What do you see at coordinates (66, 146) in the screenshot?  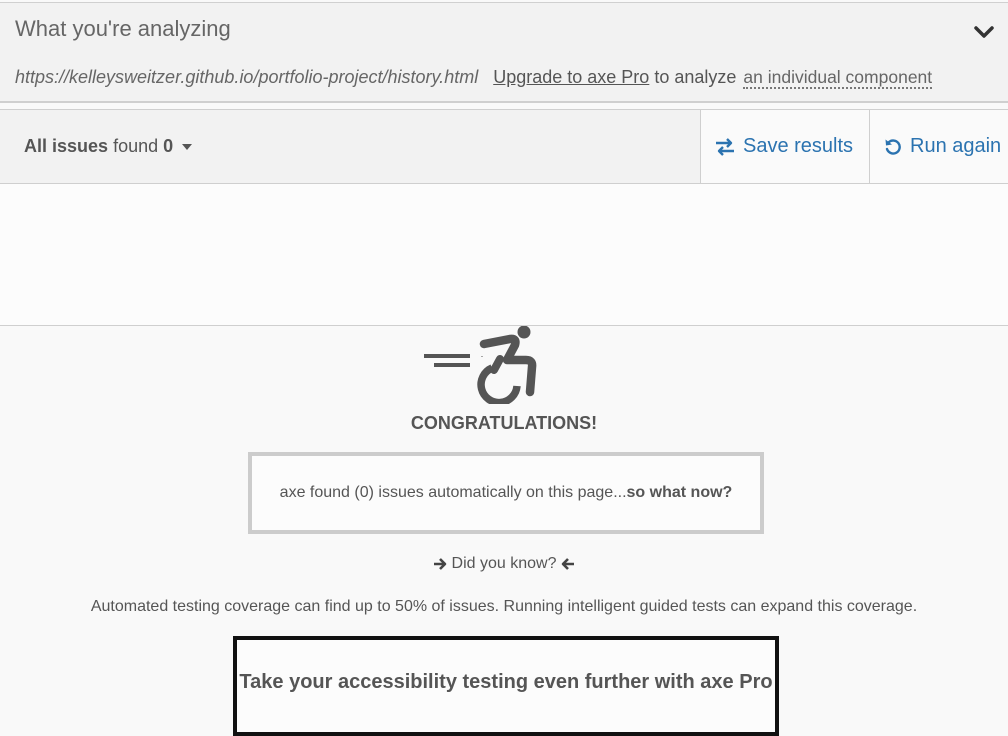 I see `filter-label: All issues` at bounding box center [66, 146].